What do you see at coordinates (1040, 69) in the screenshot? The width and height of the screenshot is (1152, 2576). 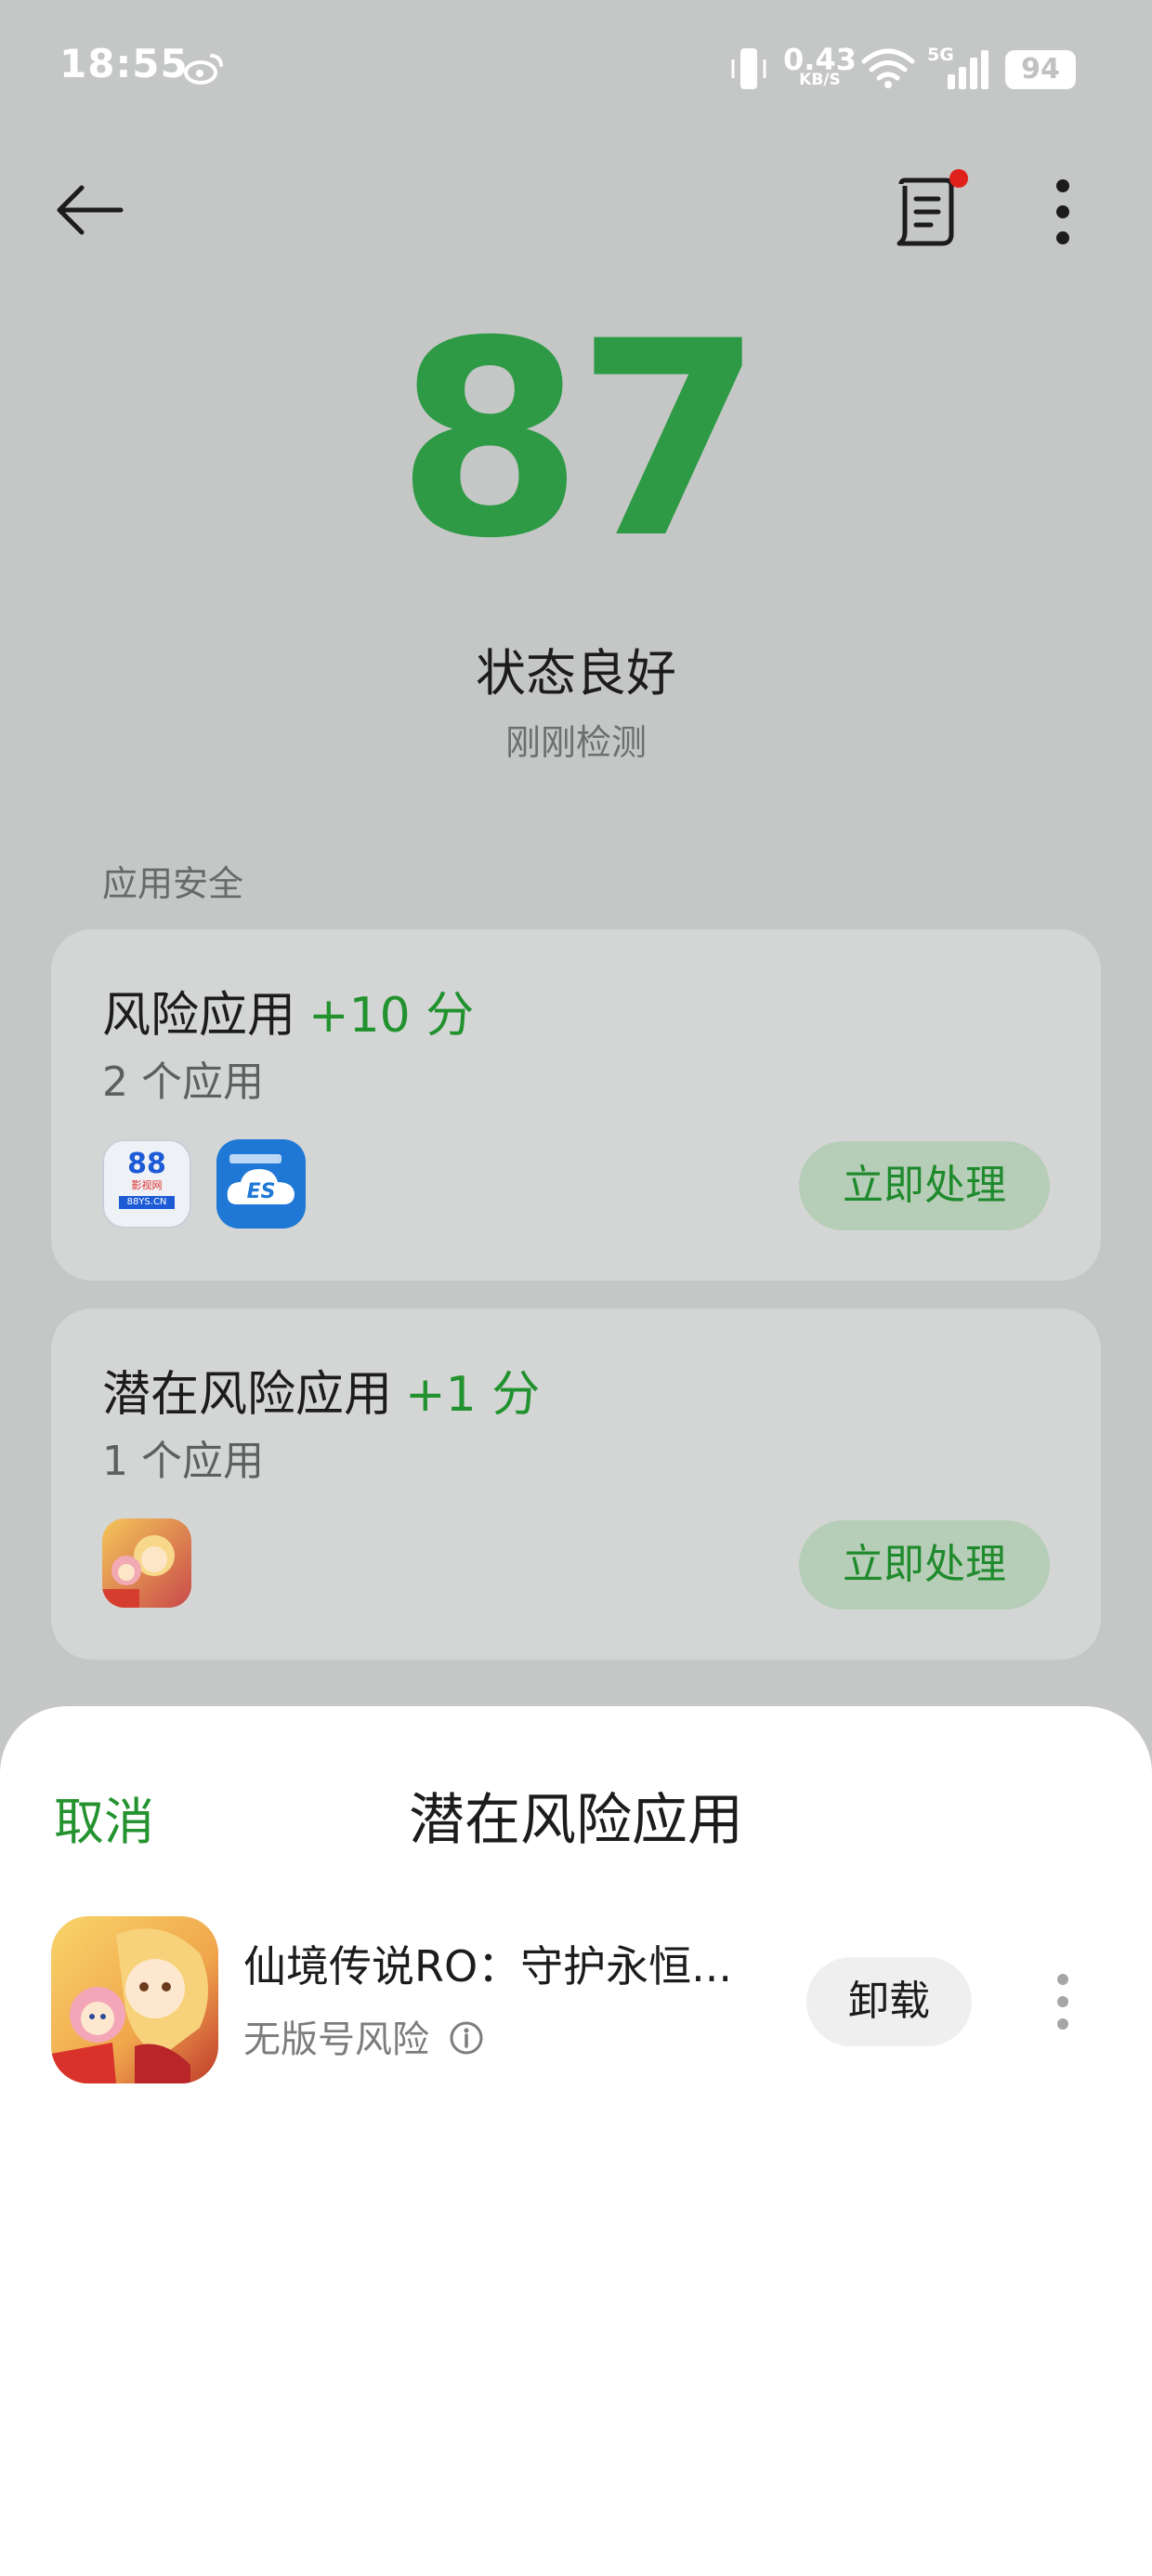 I see `battery-icon: 94` at bounding box center [1040, 69].